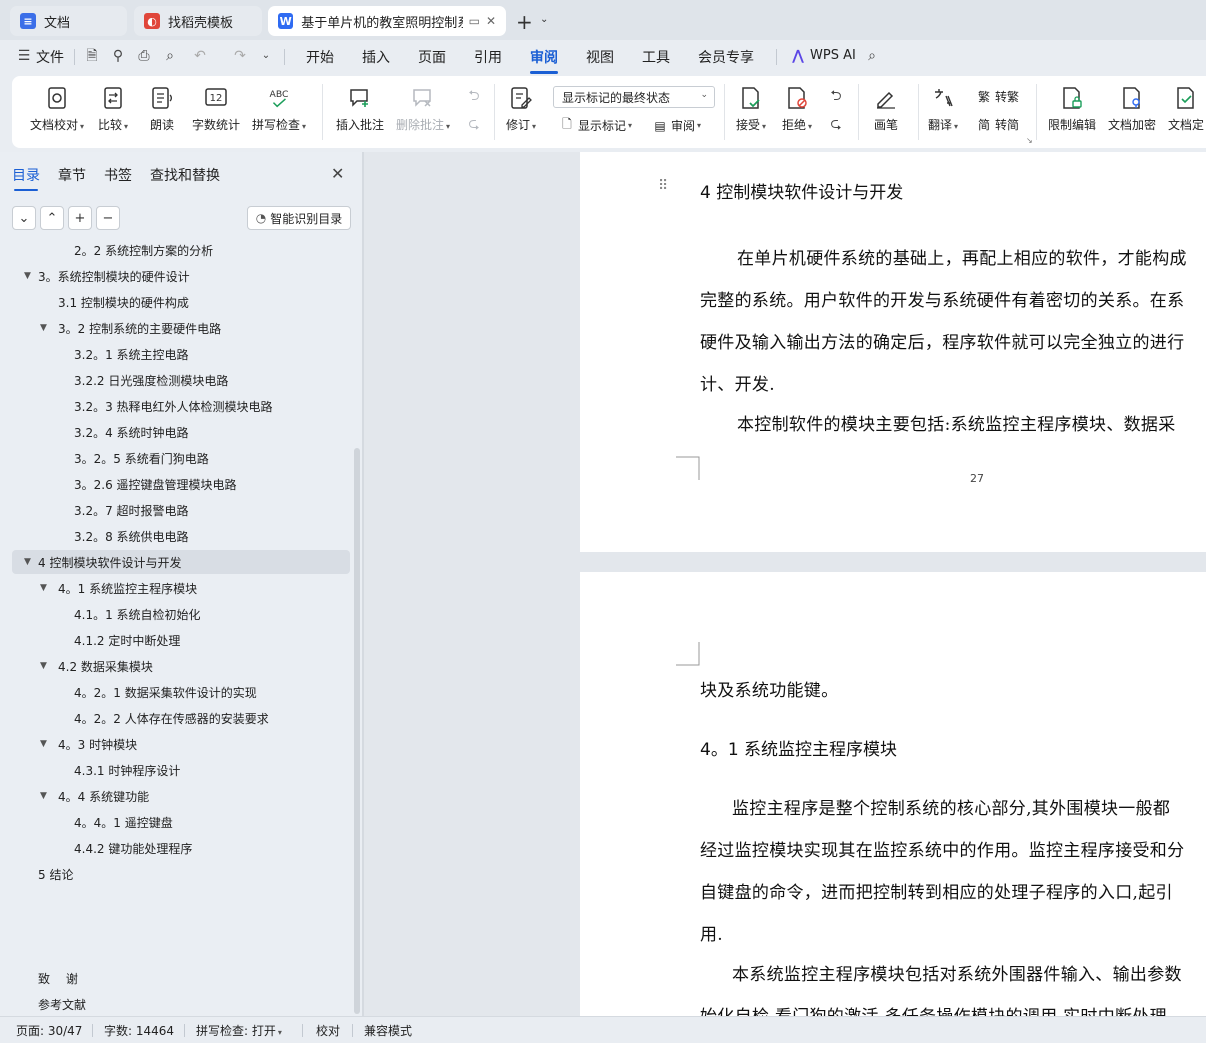  Describe the element at coordinates (474, 124) in the screenshot. I see `next-comment-icon: ⮎` at that location.